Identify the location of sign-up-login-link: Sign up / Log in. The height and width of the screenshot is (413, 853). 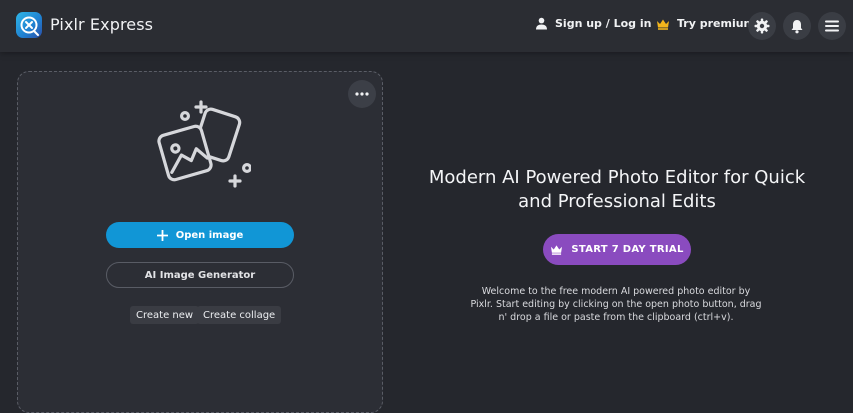
(593, 23).